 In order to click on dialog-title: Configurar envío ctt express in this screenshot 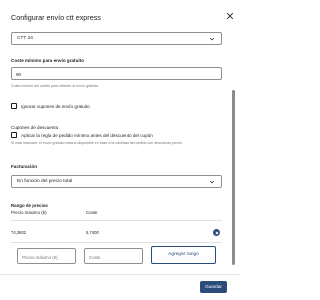, I will do `click(56, 17)`.